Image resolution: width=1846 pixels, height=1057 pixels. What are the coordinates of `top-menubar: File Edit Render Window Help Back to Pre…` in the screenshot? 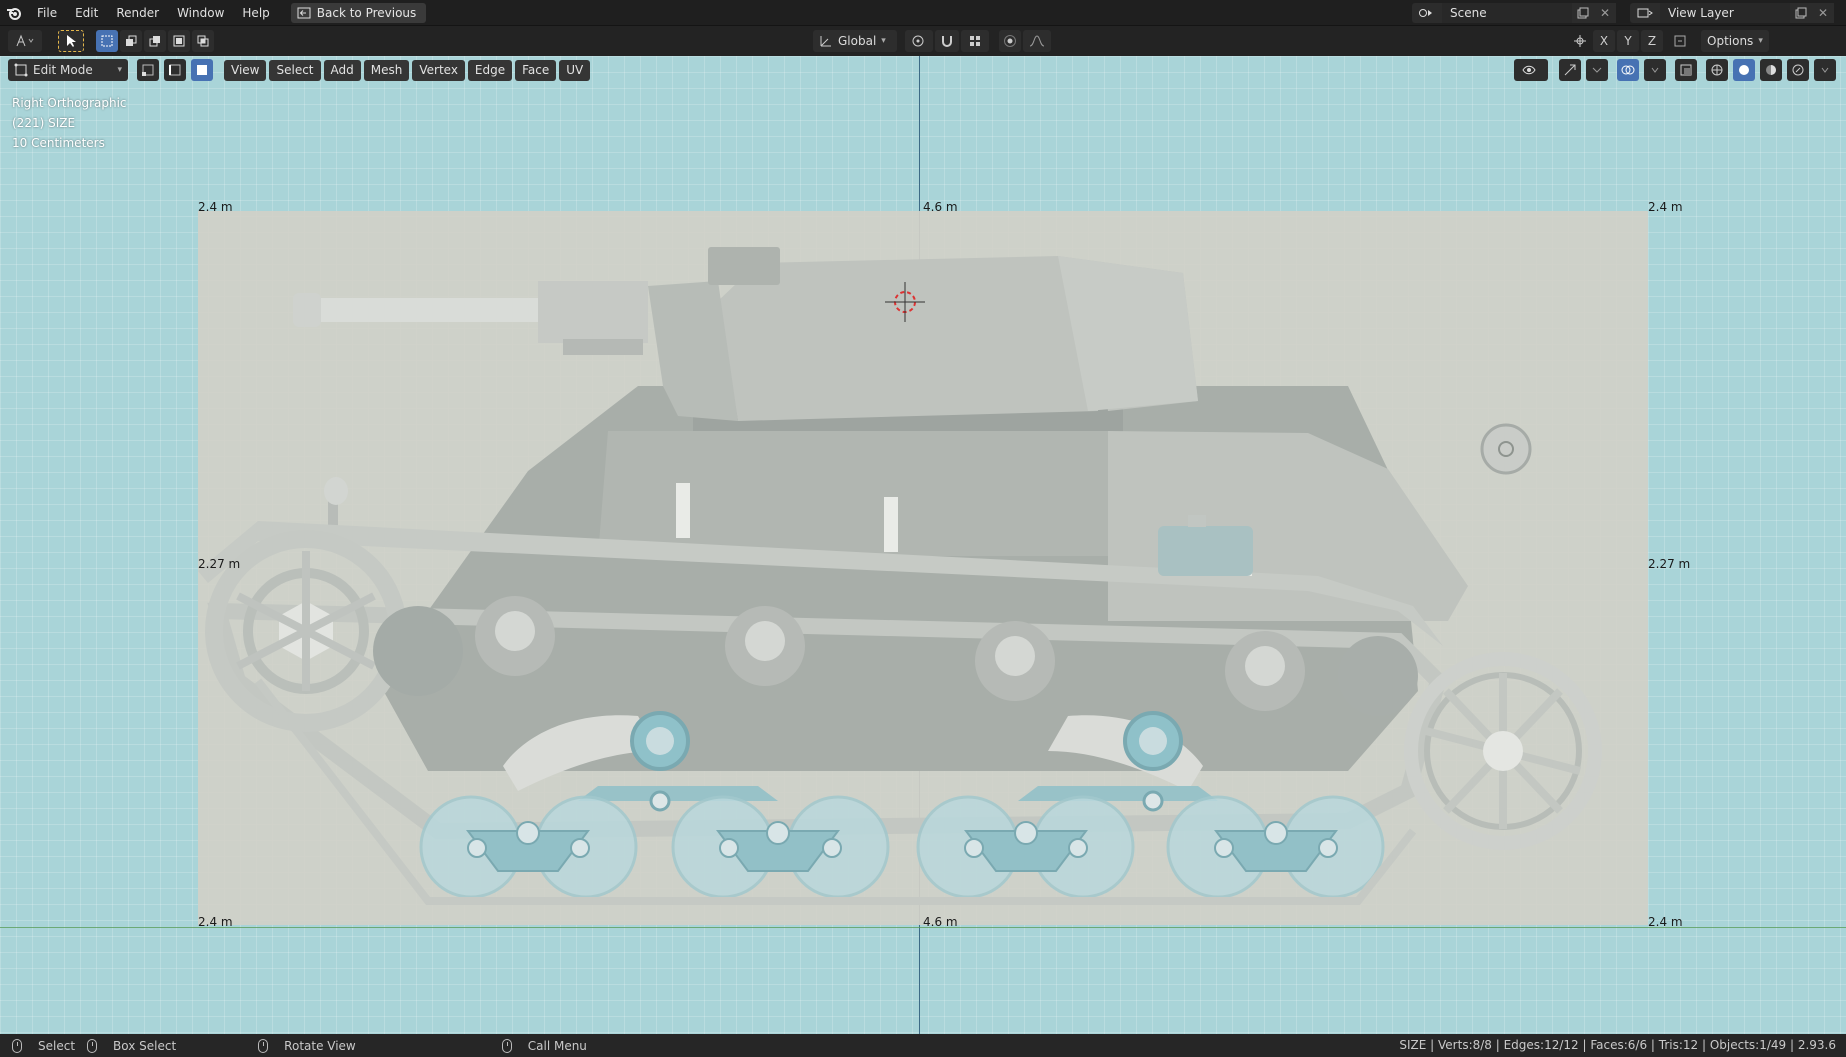 It's located at (923, 13).